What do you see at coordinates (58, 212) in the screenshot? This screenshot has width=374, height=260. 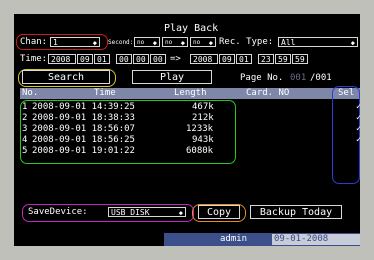 I see `savedevice-label: SaveDevice:` at bounding box center [58, 212].